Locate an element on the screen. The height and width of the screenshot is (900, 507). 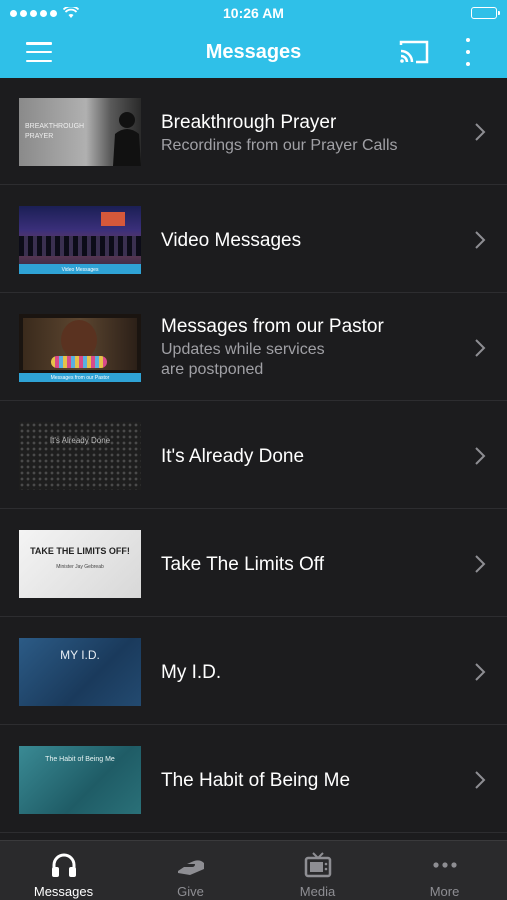
choir-figures is located at coordinates (80, 246).